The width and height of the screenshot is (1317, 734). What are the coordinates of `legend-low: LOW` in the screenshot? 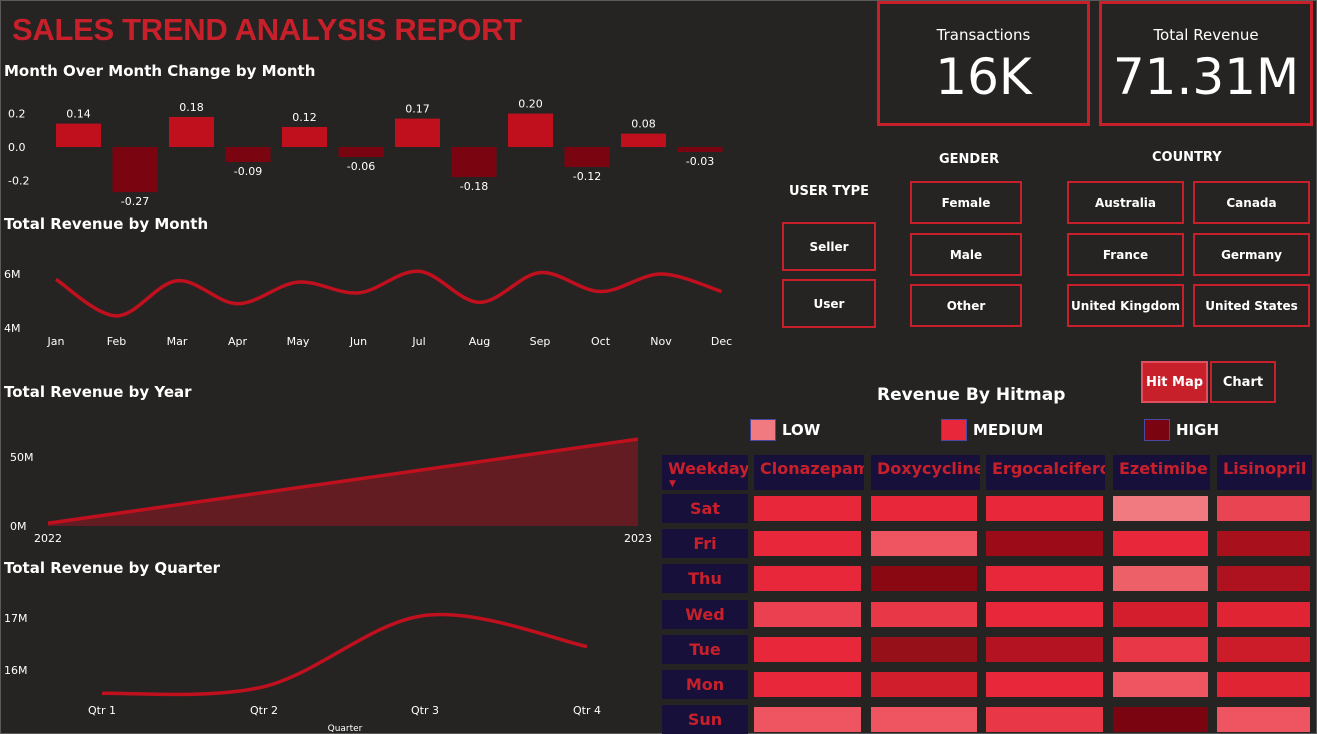 It's located at (785, 430).